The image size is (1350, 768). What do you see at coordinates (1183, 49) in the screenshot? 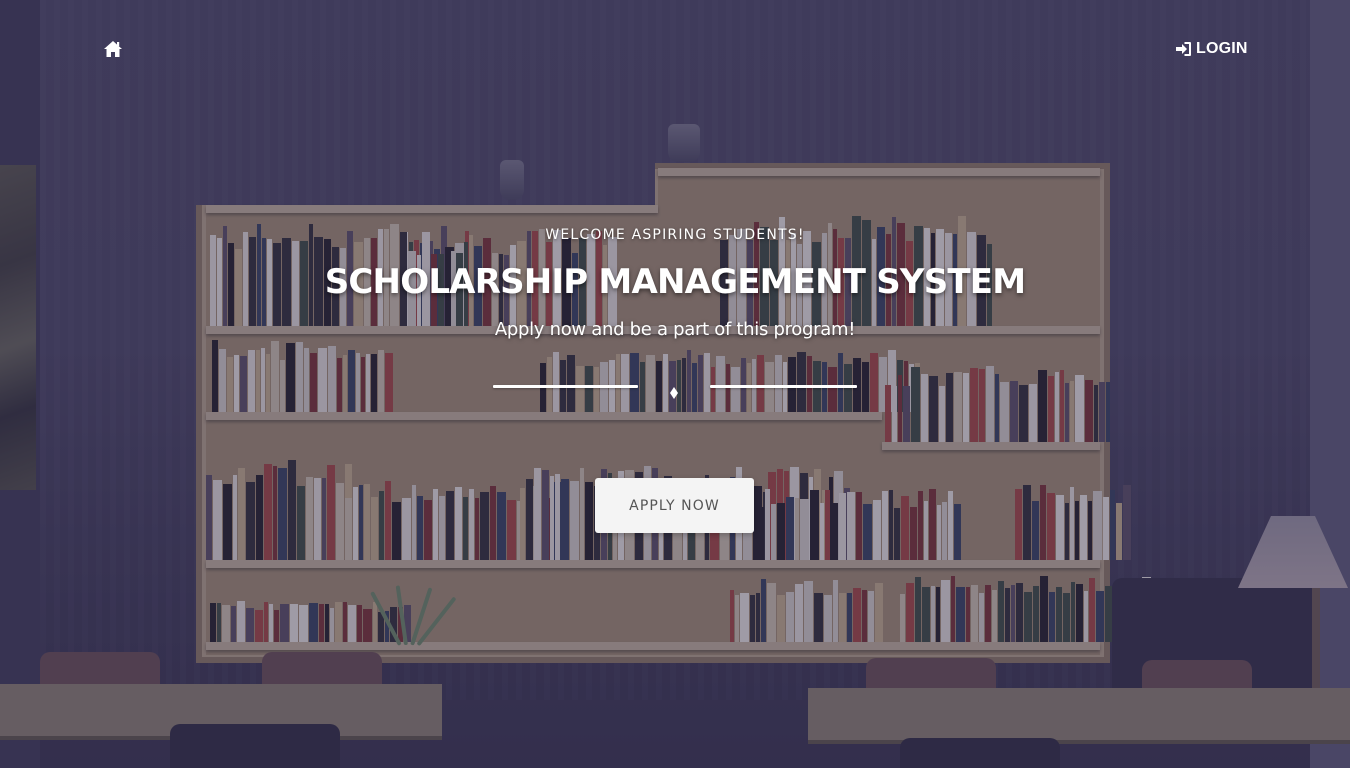
I see `sign-in-icon` at bounding box center [1183, 49].